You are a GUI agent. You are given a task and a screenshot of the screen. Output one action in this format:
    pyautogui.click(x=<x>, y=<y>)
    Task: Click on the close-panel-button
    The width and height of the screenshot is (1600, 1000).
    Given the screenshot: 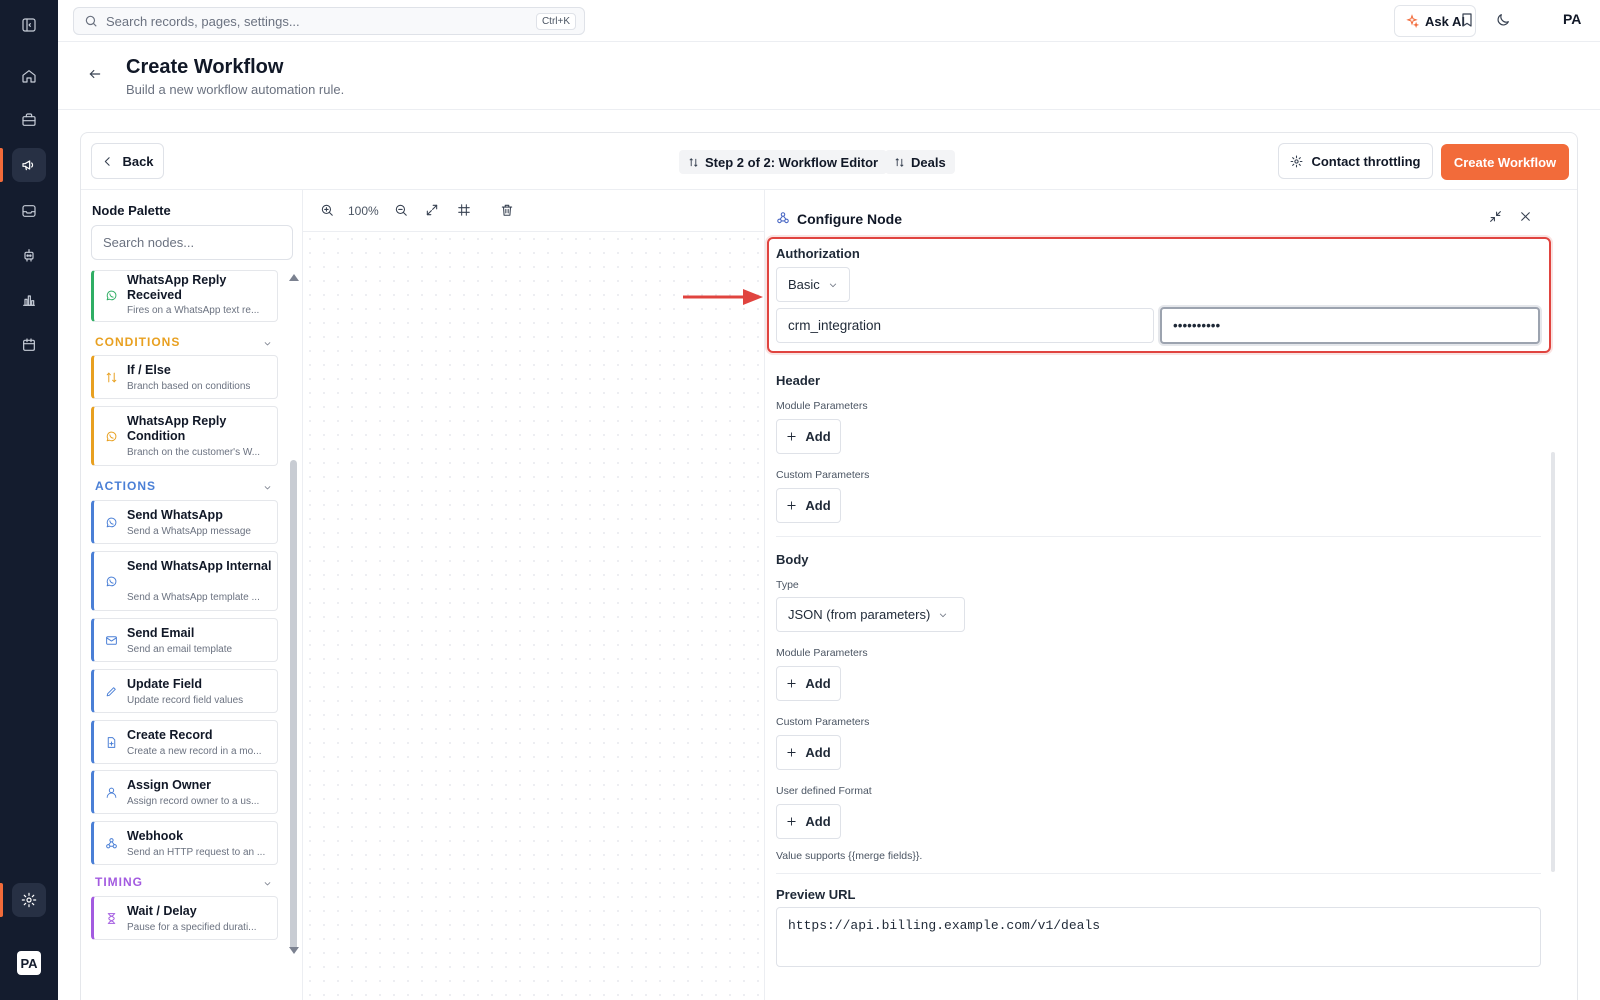 What is the action you would take?
    pyautogui.click(x=1527, y=218)
    